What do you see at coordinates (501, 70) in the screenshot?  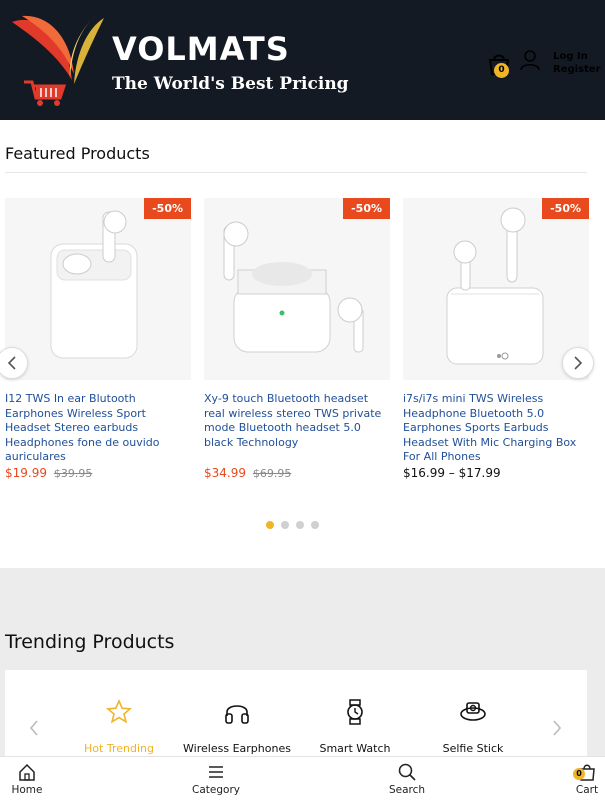 I see `header-cart-count-badge: 0` at bounding box center [501, 70].